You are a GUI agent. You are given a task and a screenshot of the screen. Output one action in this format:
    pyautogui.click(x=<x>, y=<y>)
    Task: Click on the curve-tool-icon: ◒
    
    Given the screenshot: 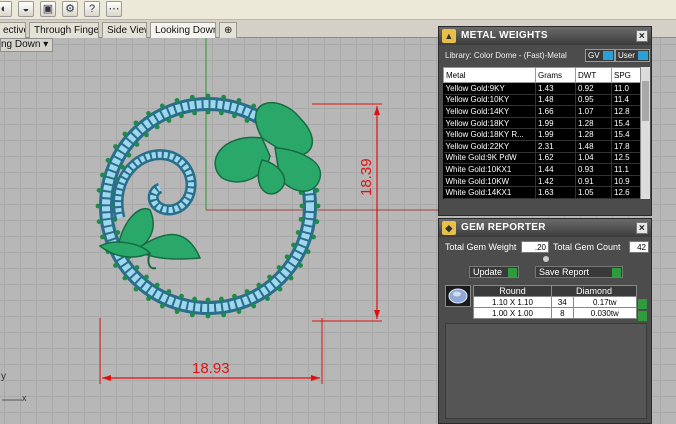 What is the action you would take?
    pyautogui.click(x=26, y=9)
    